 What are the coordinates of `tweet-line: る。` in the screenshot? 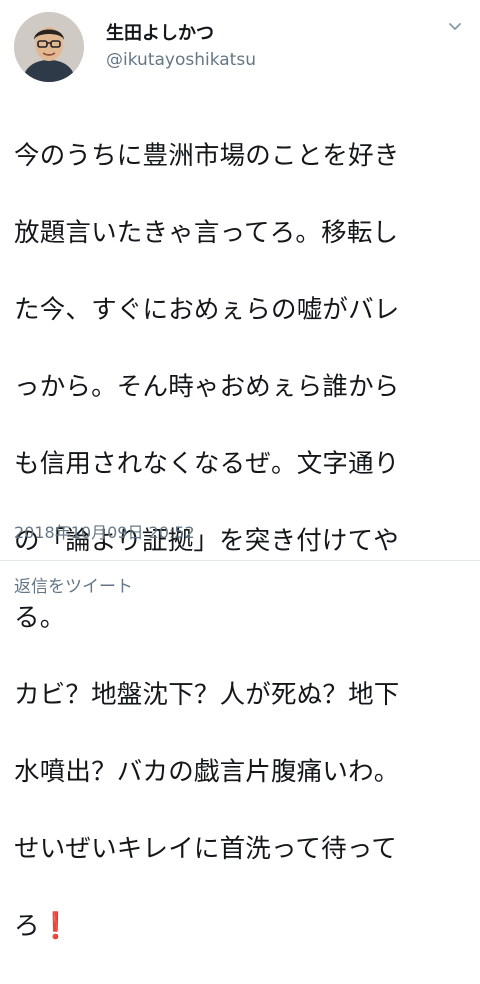 It's located at (40, 617).